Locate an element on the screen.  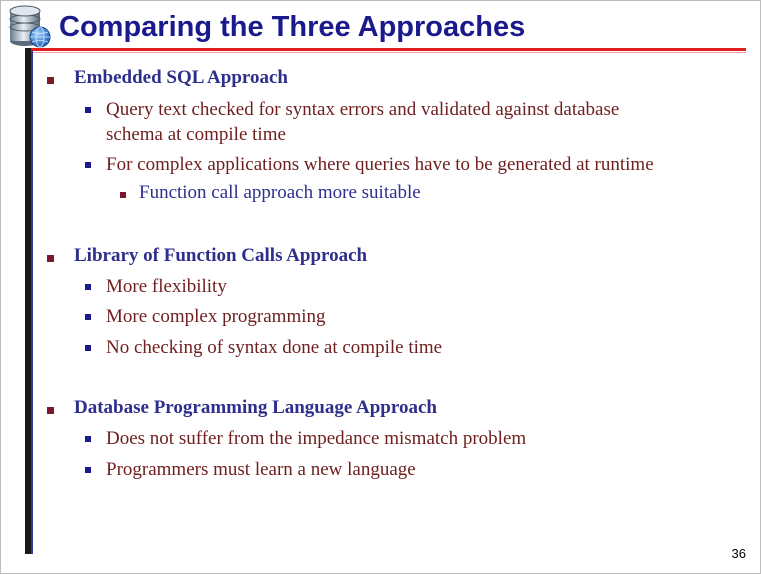
page-number: 36 is located at coordinates (738, 553).